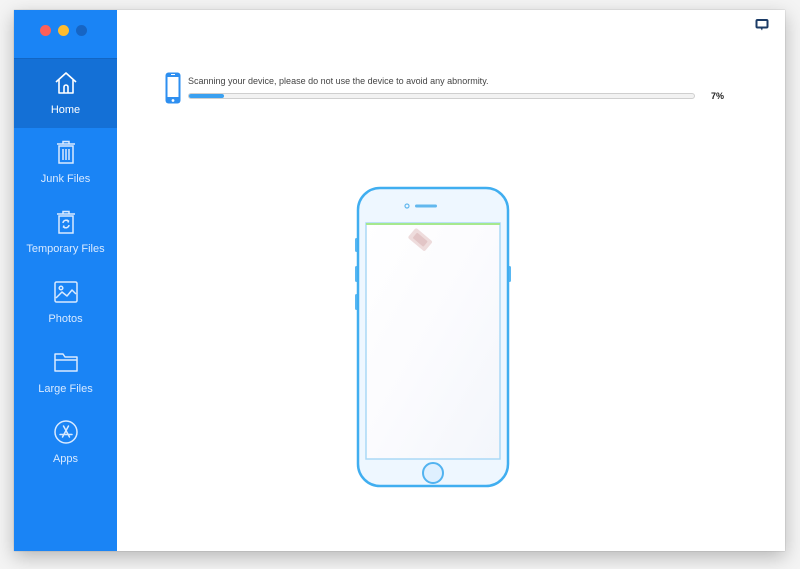 This screenshot has width=800, height=569. Describe the element at coordinates (65, 432) in the screenshot. I see `app-store-icon` at that location.